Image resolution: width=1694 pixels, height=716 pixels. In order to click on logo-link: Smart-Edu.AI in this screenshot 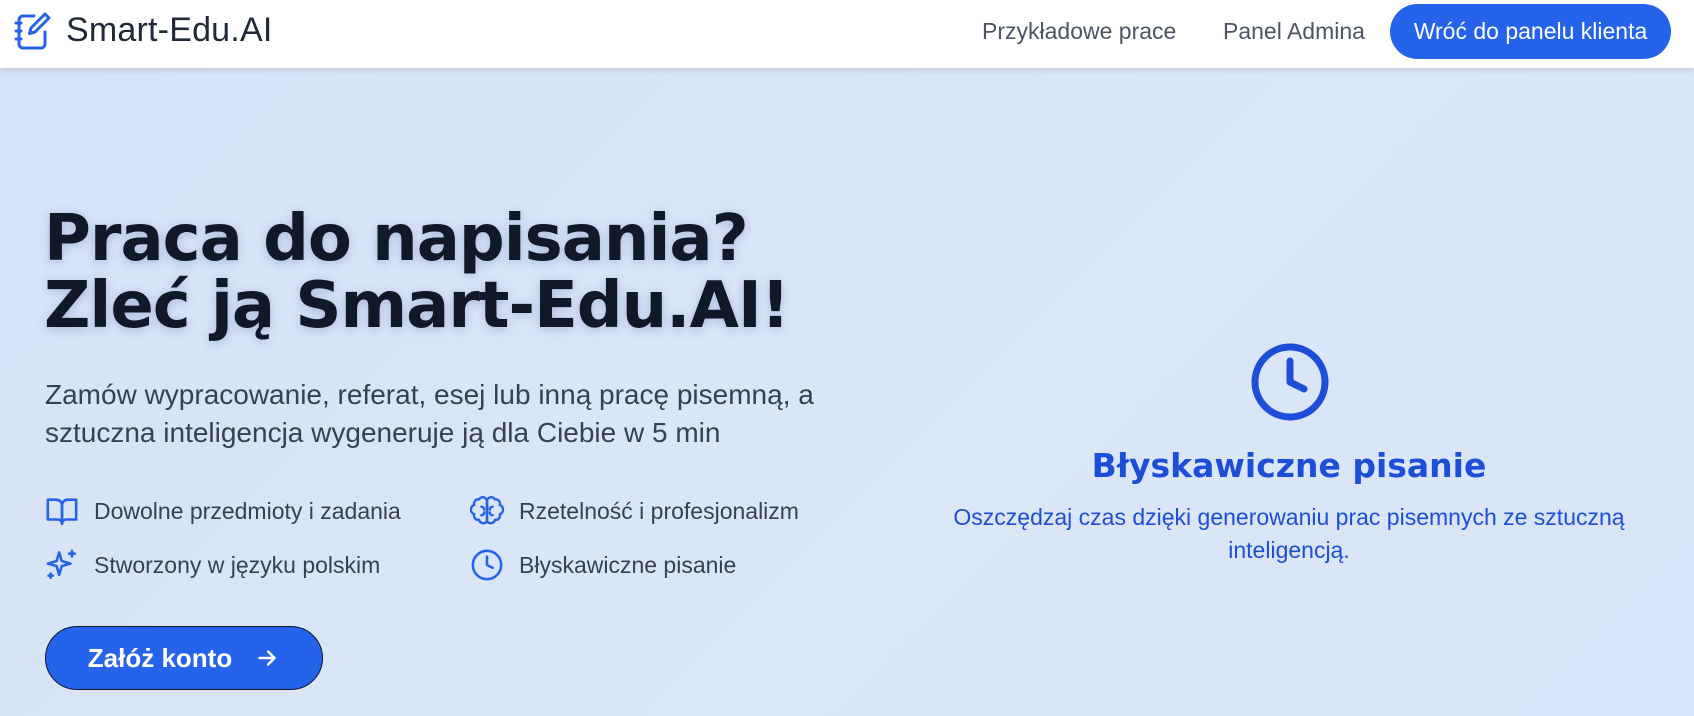, I will do `click(143, 30)`.